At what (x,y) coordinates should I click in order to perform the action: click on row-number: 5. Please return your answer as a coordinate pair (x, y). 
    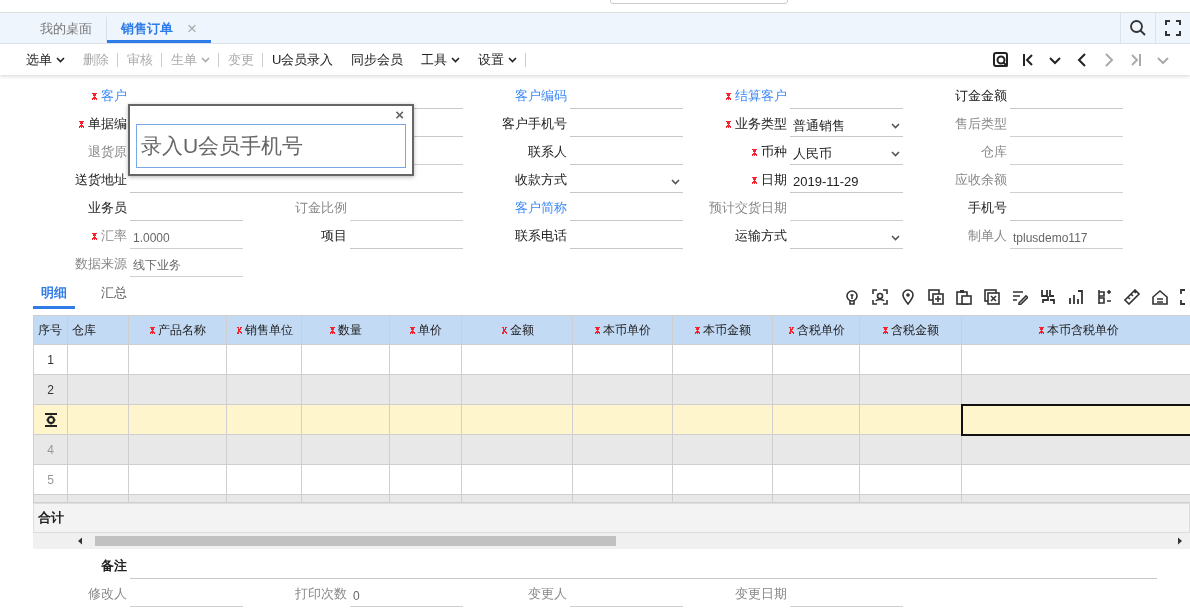
    Looking at the image, I should click on (50, 479).